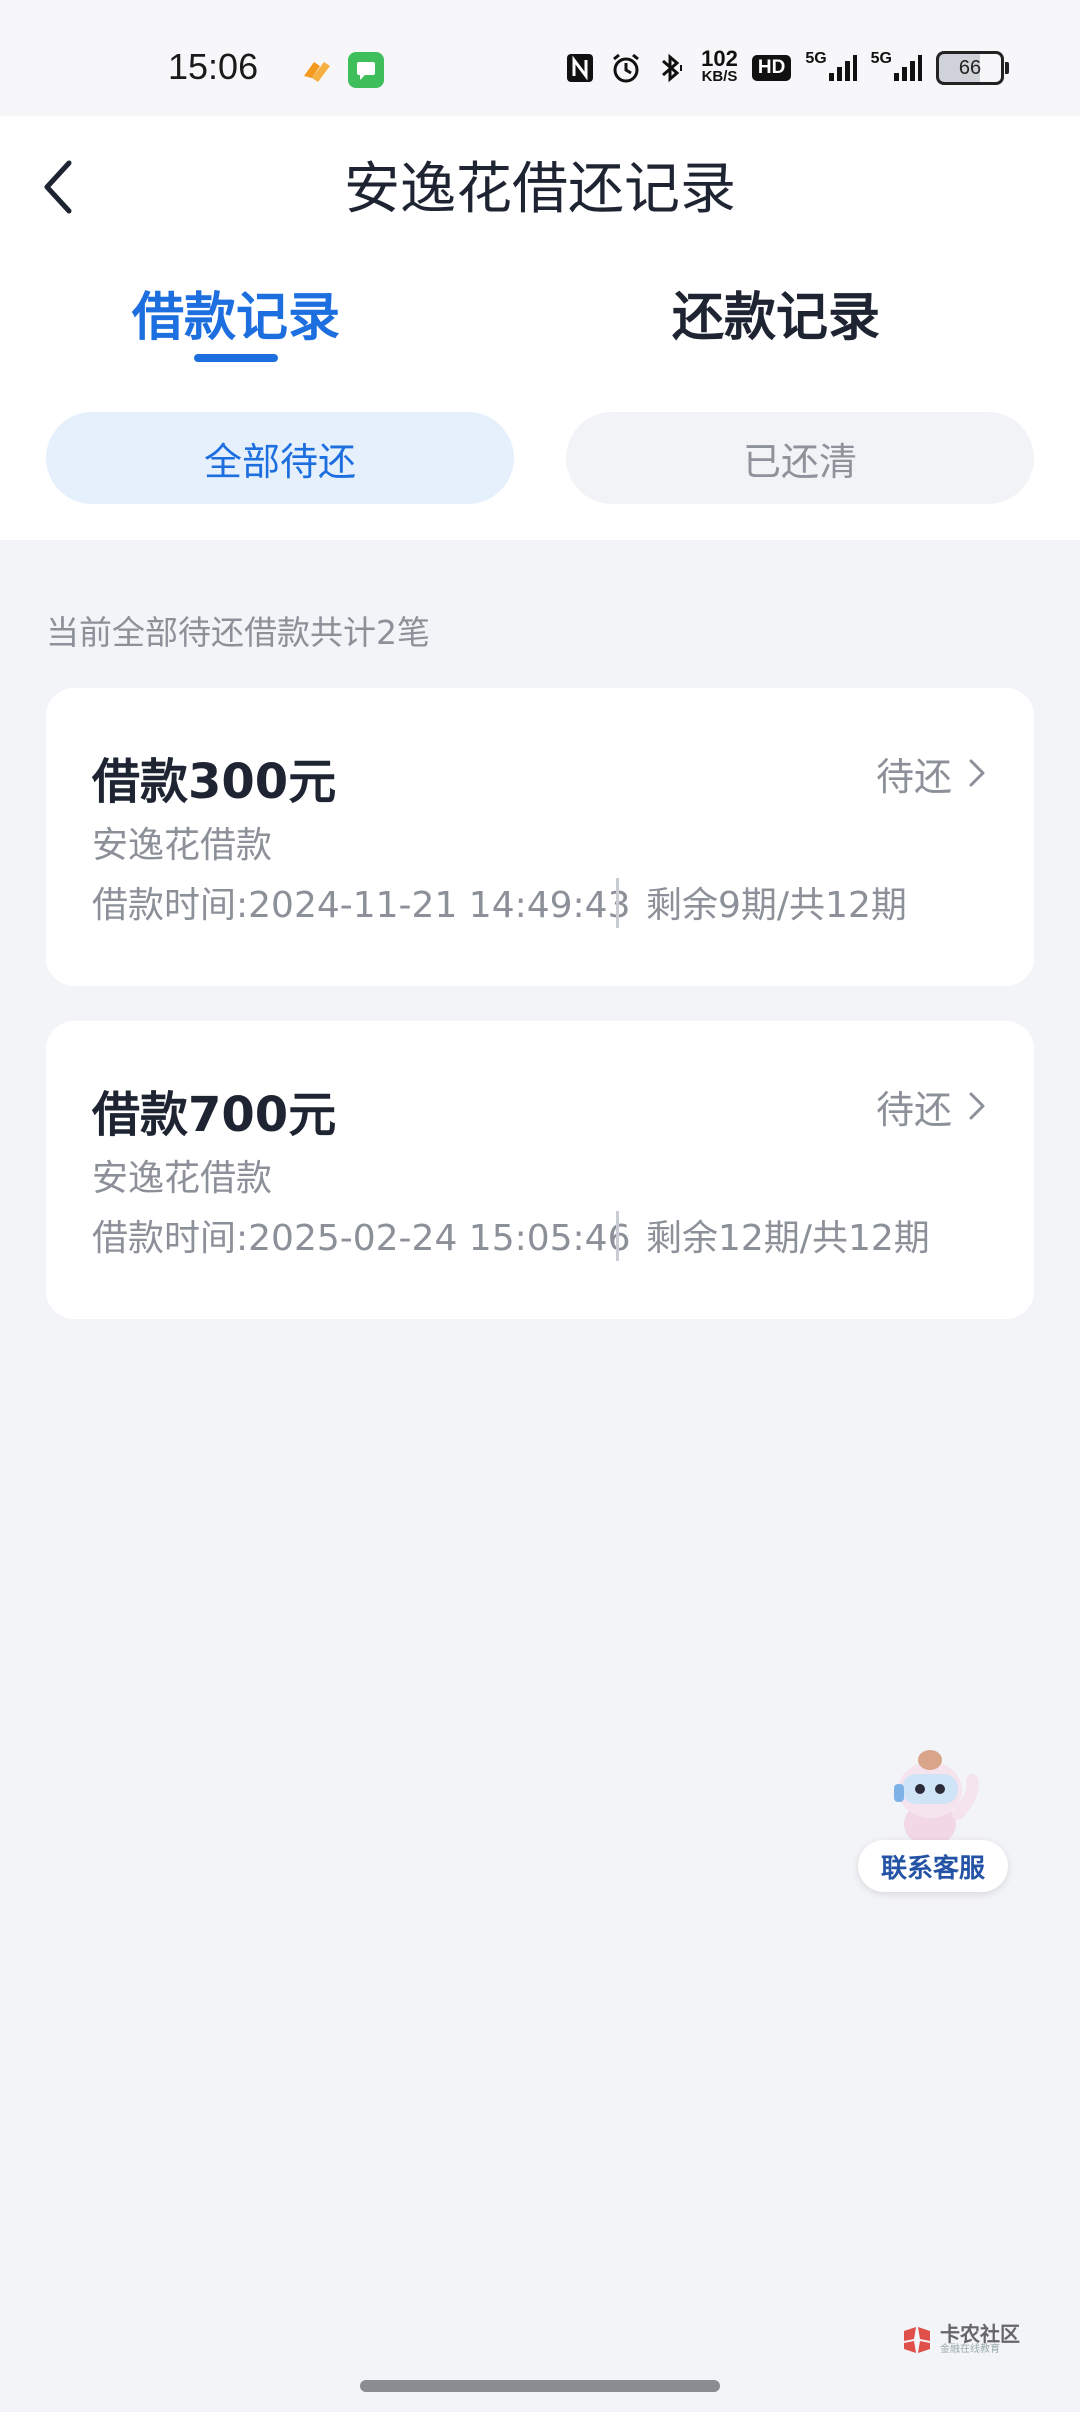 Image resolution: width=1080 pixels, height=2412 pixels. What do you see at coordinates (936, 1798) in the screenshot?
I see `mascot-icon` at bounding box center [936, 1798].